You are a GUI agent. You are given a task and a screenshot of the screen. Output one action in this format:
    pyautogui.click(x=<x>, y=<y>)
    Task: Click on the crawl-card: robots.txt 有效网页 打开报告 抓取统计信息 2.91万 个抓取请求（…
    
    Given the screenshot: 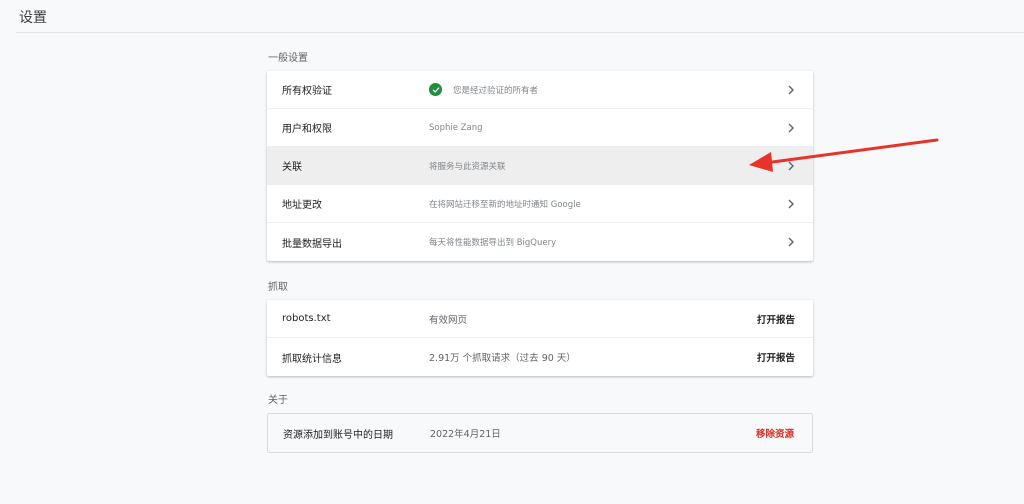 What is the action you would take?
    pyautogui.click(x=540, y=338)
    